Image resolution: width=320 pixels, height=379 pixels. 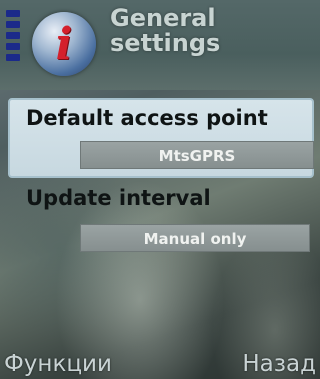 What do you see at coordinates (58, 364) in the screenshot?
I see `options-softkey: Функции` at bounding box center [58, 364].